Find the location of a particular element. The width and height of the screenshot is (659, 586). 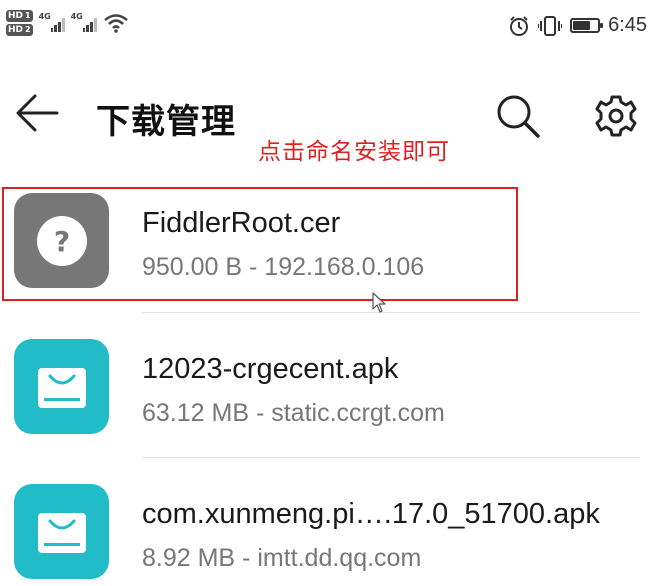

download-name: com.xunmeng.pi….17.0_51700.apk is located at coordinates (371, 514).